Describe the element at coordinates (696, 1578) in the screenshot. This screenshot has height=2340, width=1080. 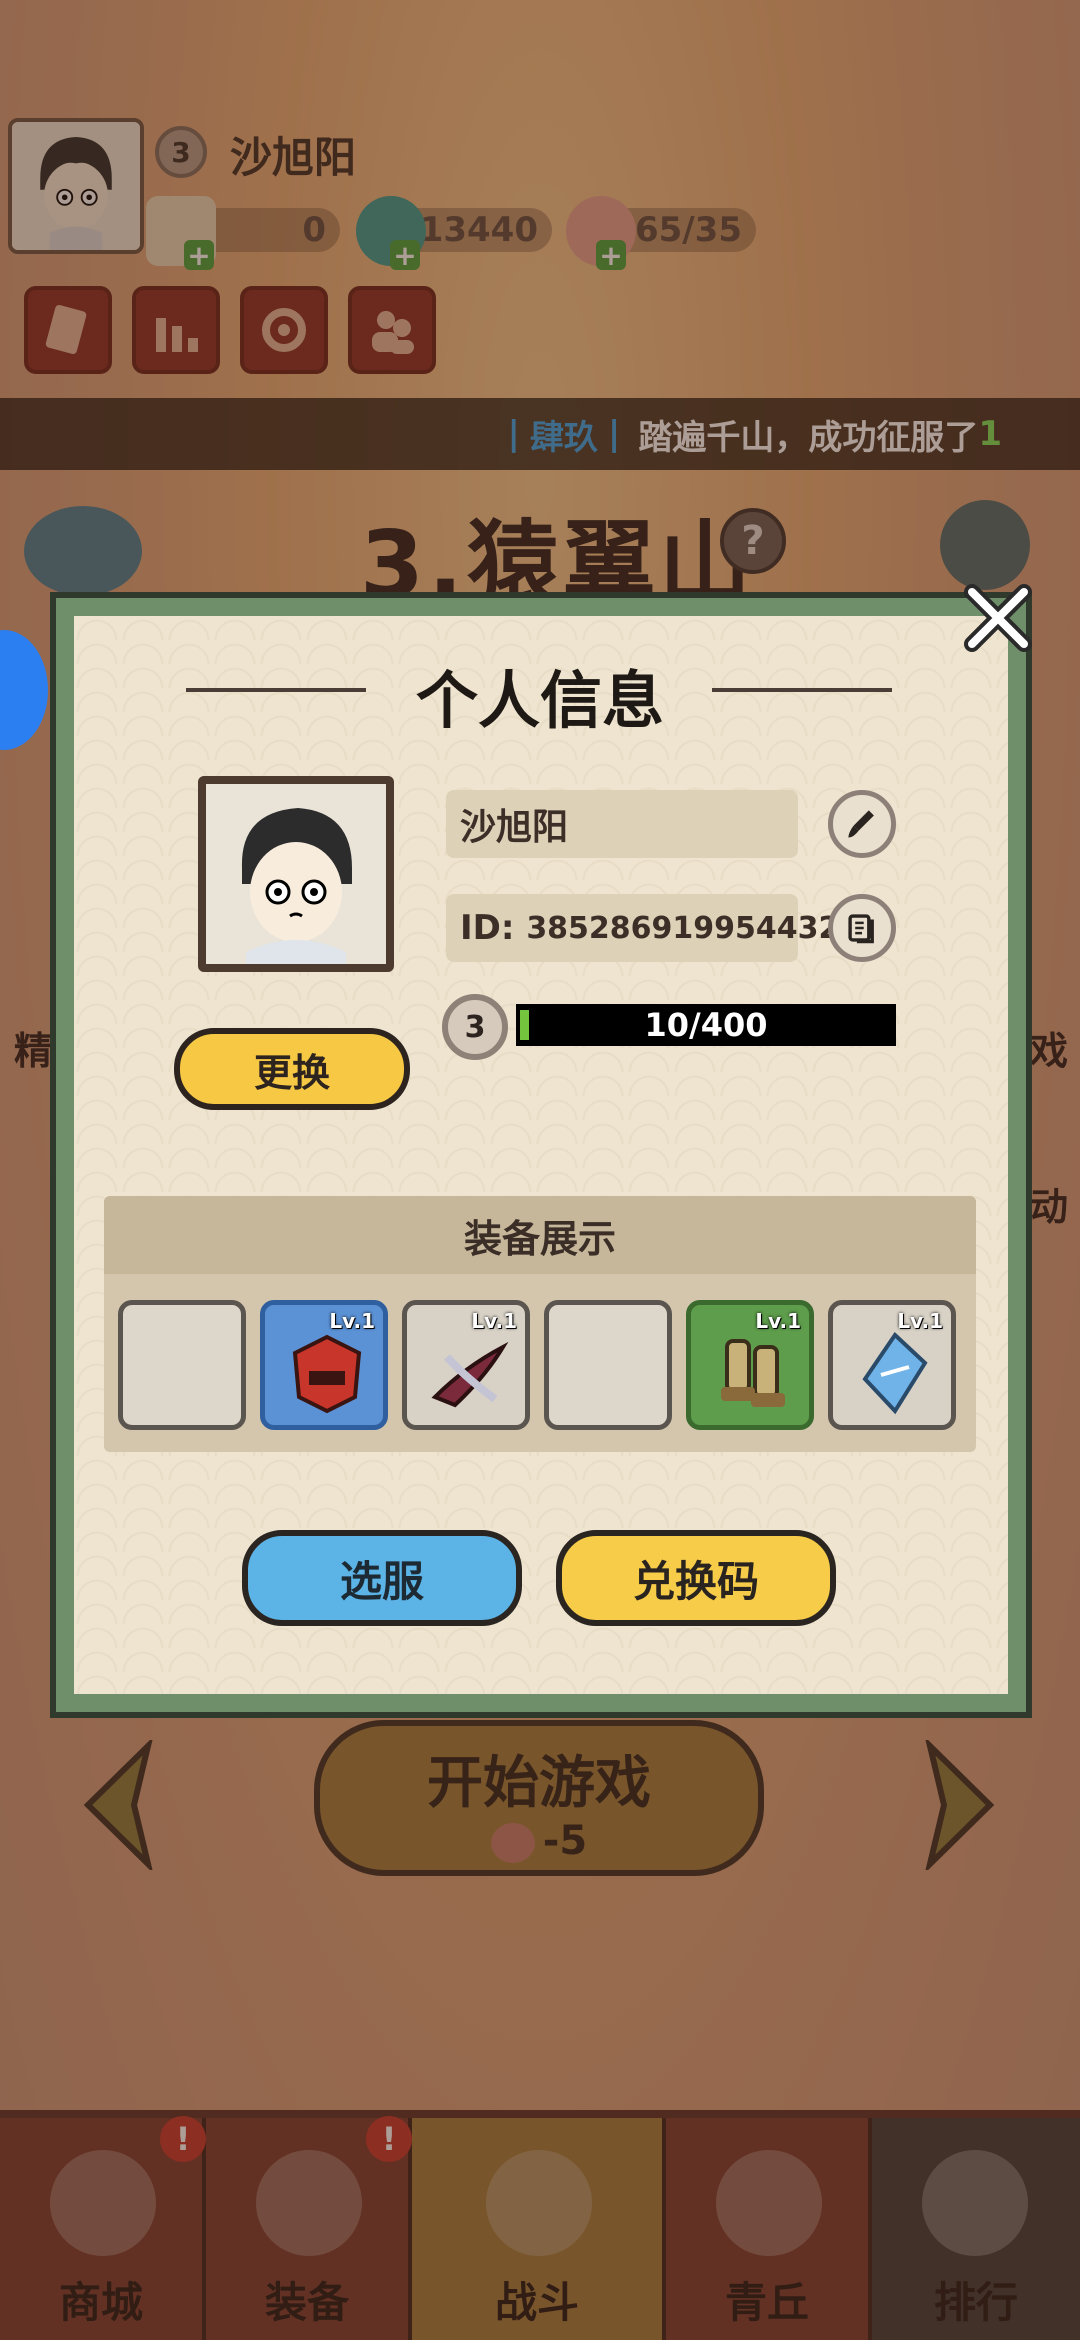
I see `redeem-code-button: 兑换码` at that location.